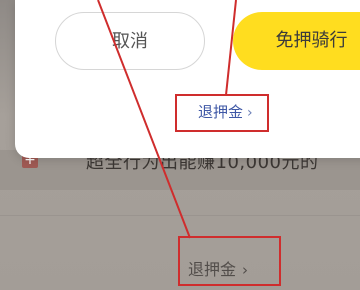 This screenshot has width=360, height=290. I want to click on background-divider, so click(180, 215).